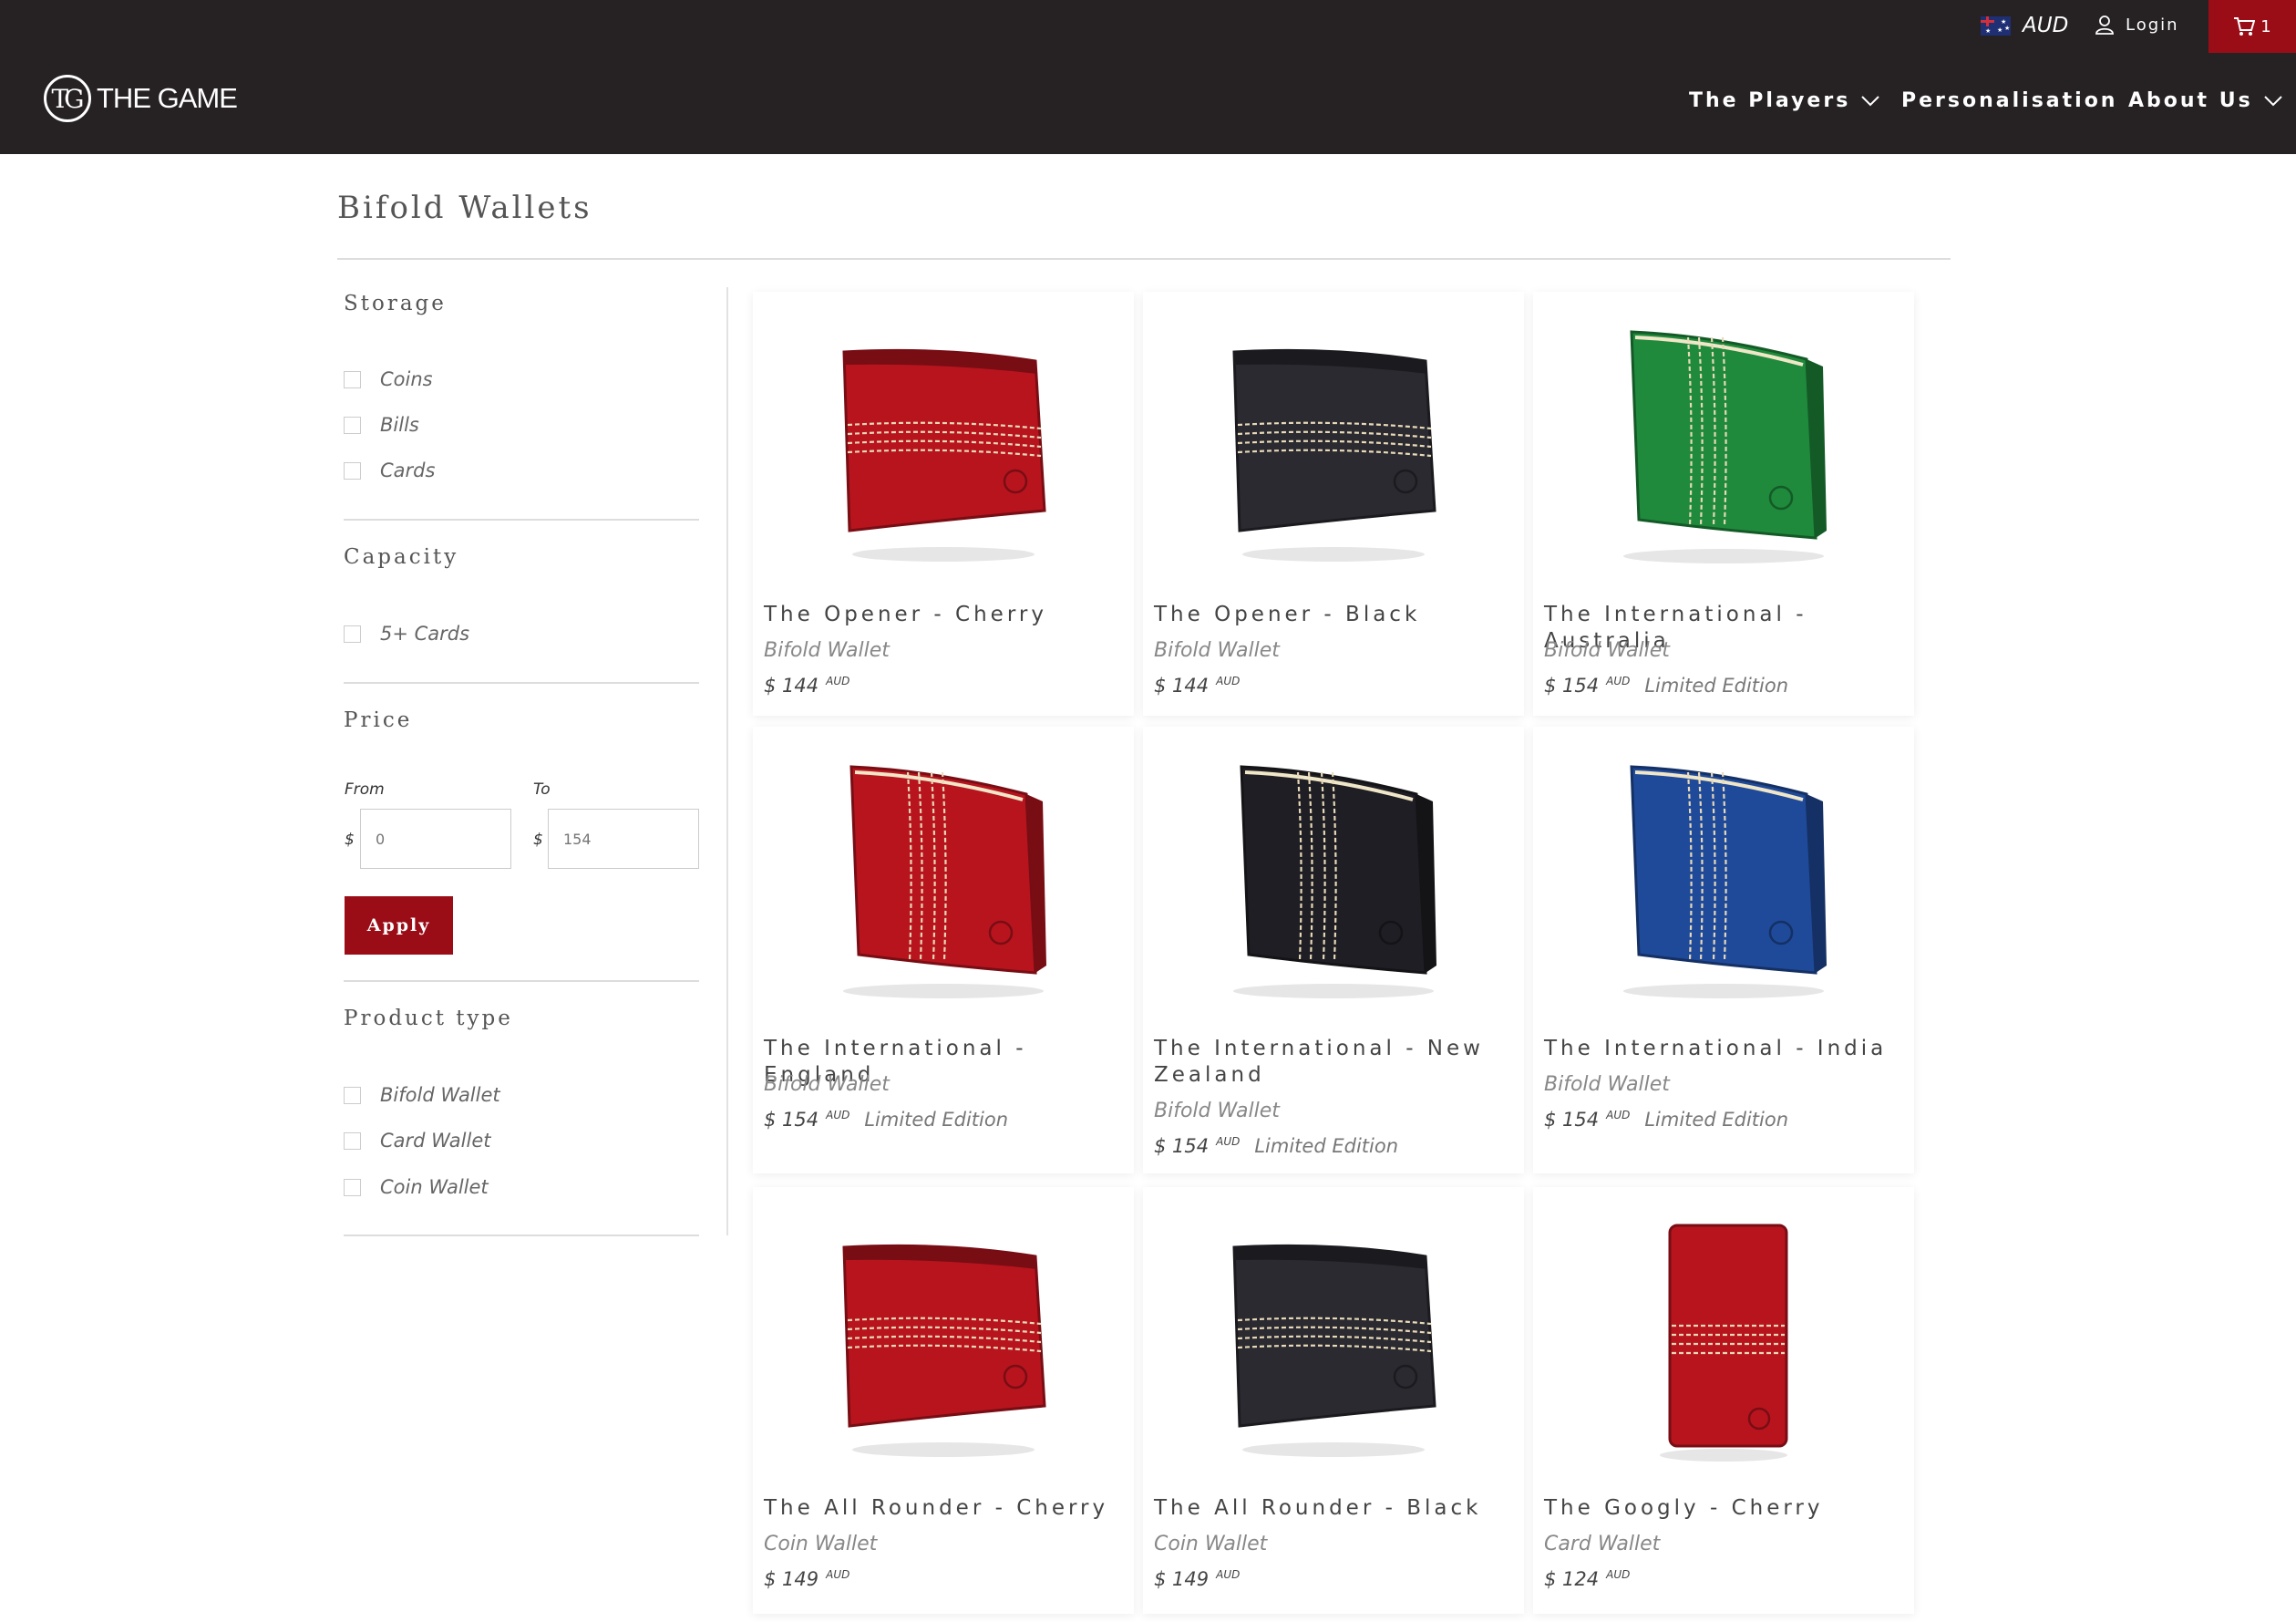  I want to click on product-name: The International - India, so click(1726, 1049).